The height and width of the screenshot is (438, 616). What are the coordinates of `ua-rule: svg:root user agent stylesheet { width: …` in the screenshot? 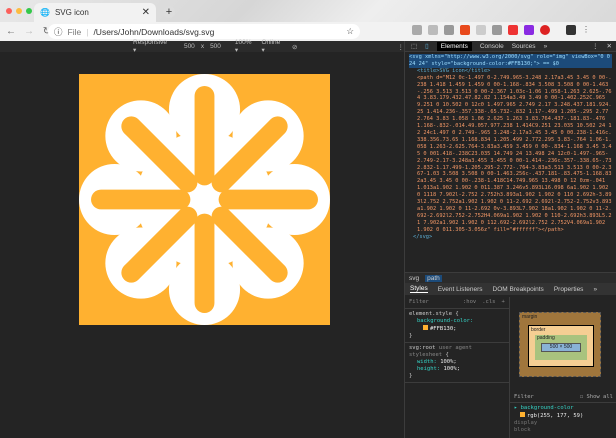 It's located at (457, 363).